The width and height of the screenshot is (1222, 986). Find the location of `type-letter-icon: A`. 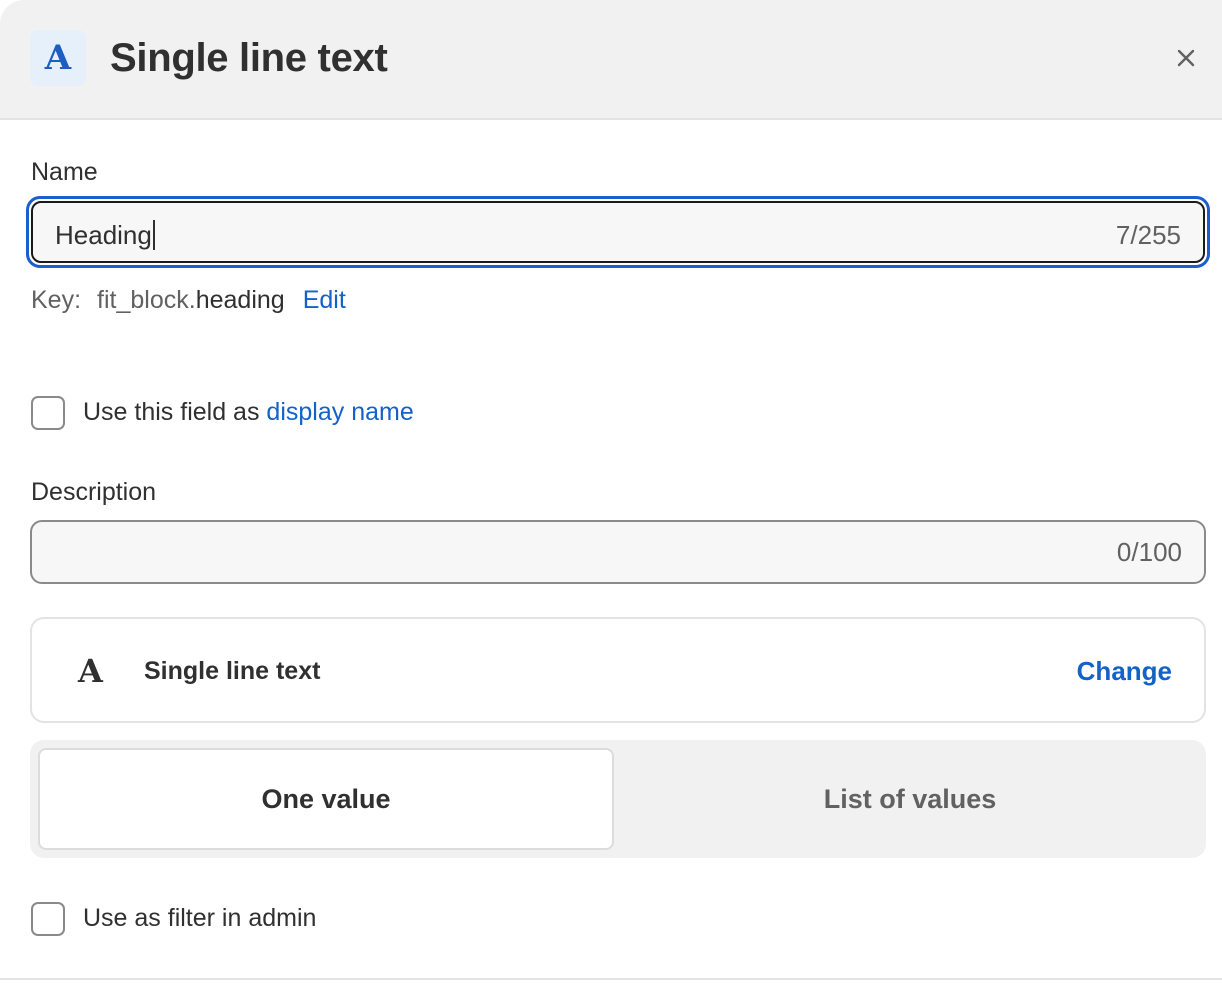

type-letter-icon: A is located at coordinates (90, 671).